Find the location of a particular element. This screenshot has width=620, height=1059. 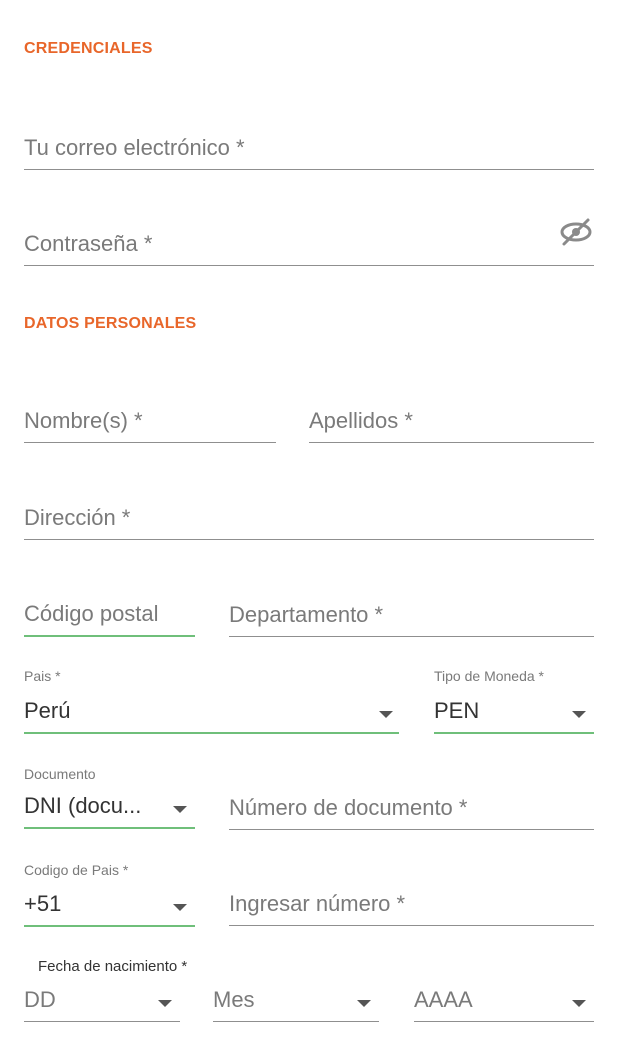

phone-number-placeholder: Ingresar número * is located at coordinates (317, 903).